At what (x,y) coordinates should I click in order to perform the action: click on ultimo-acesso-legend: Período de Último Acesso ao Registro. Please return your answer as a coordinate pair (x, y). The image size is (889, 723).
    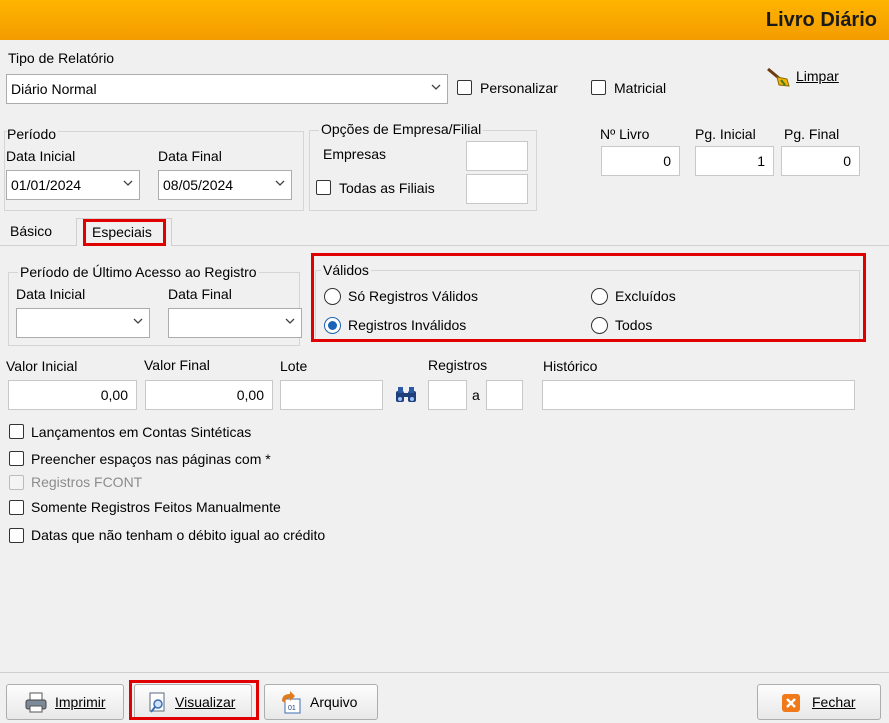
    Looking at the image, I should click on (138, 272).